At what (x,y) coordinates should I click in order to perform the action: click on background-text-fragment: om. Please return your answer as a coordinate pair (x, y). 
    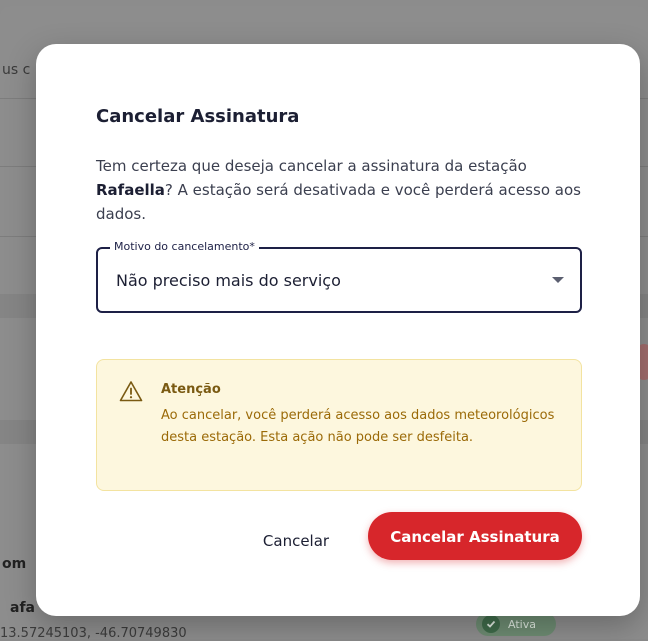
    Looking at the image, I should click on (14, 564).